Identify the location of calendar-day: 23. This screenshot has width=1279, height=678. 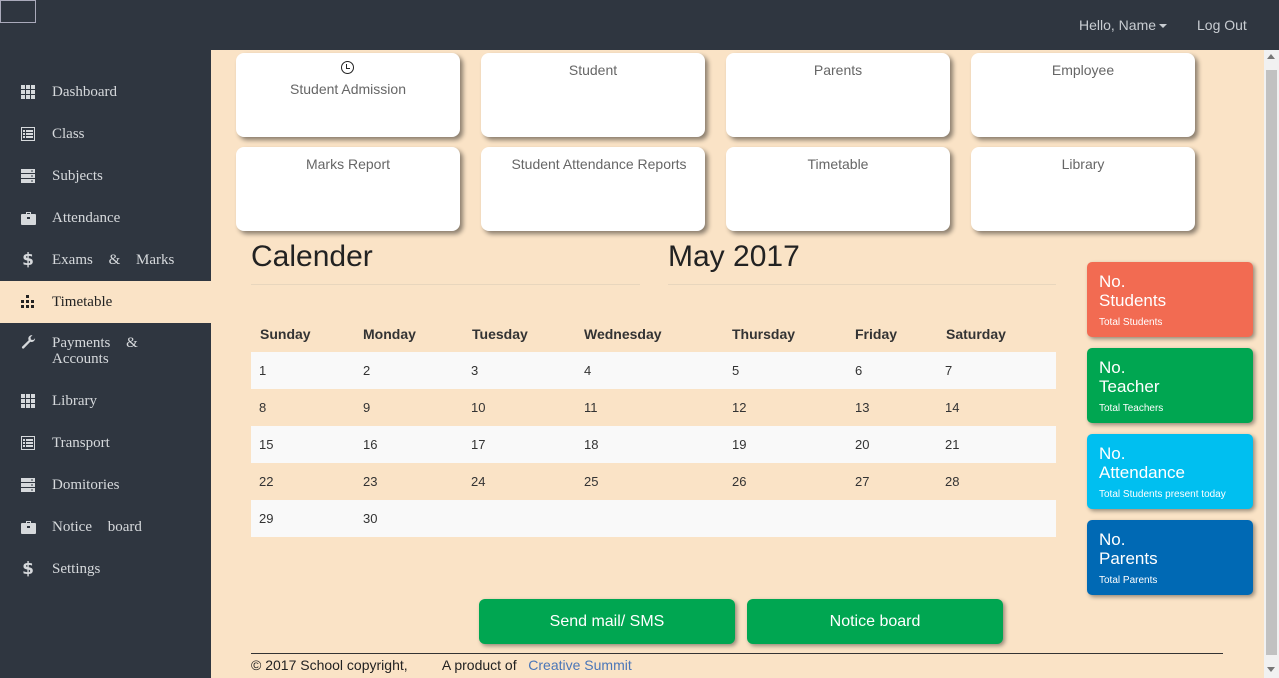
(370, 481).